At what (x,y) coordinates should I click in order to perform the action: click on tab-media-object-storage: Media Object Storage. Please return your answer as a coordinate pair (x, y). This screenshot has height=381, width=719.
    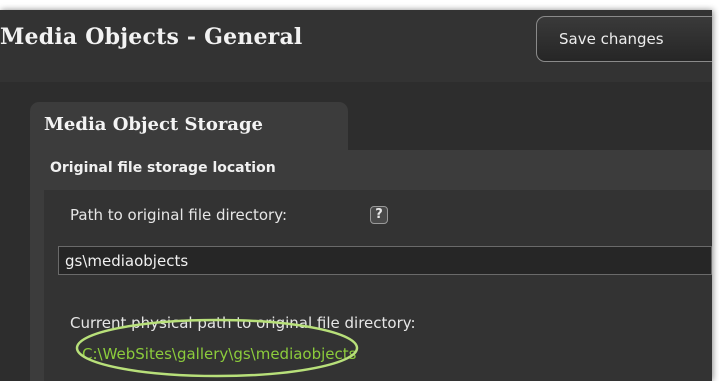
    Looking at the image, I should click on (189, 127).